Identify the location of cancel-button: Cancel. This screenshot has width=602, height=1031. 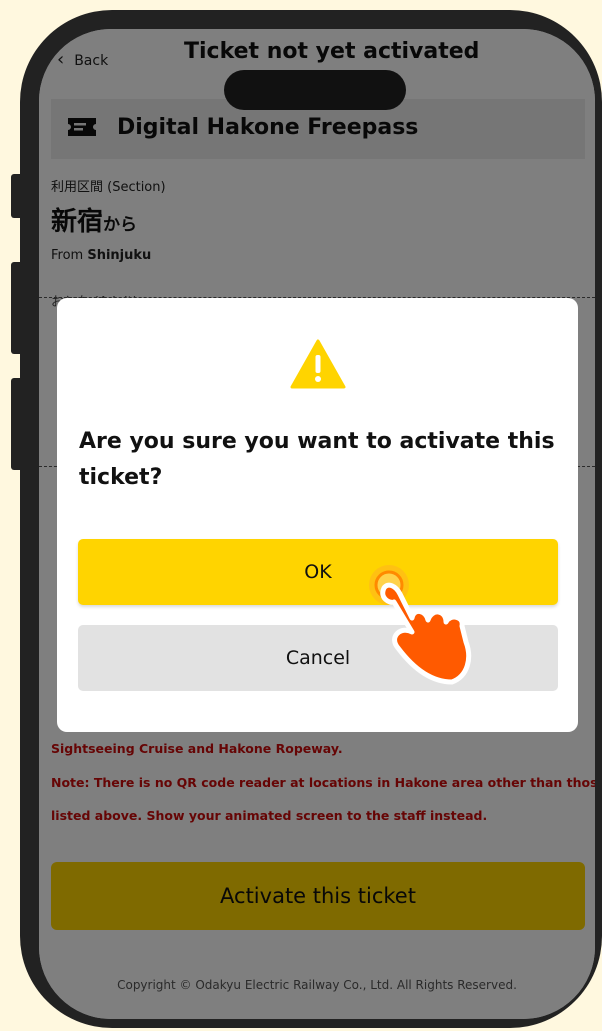
(318, 658).